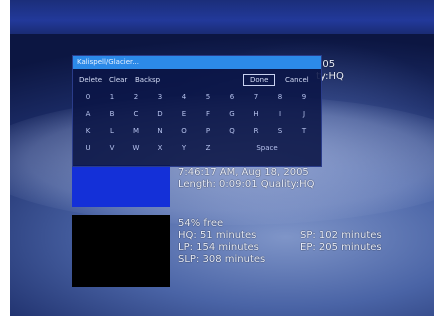 The height and width of the screenshot is (329, 440). Describe the element at coordinates (208, 97) in the screenshot. I see `key-5: 5` at that location.